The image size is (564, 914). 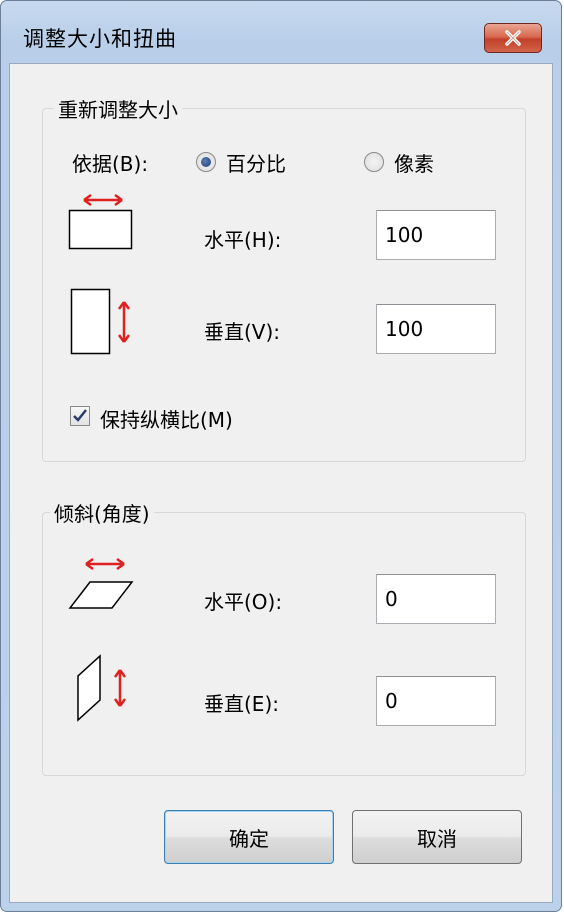 I want to click on resize-vertical-icon, so click(x=100, y=321).